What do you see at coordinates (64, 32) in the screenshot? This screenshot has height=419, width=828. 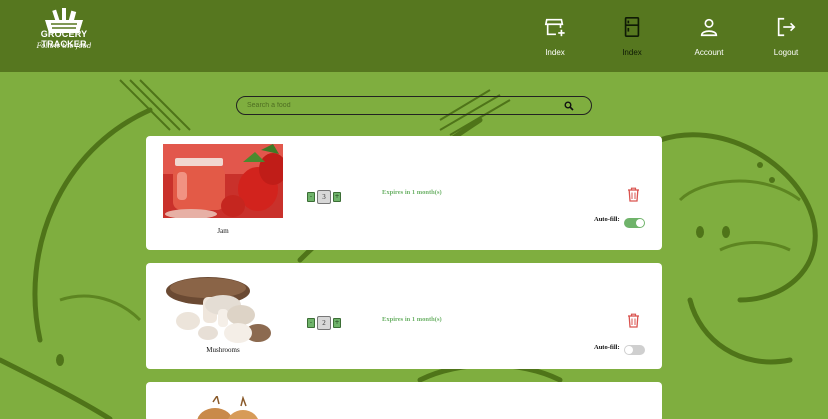 I see `logo: GROCERY TRACKER Follow the food` at bounding box center [64, 32].